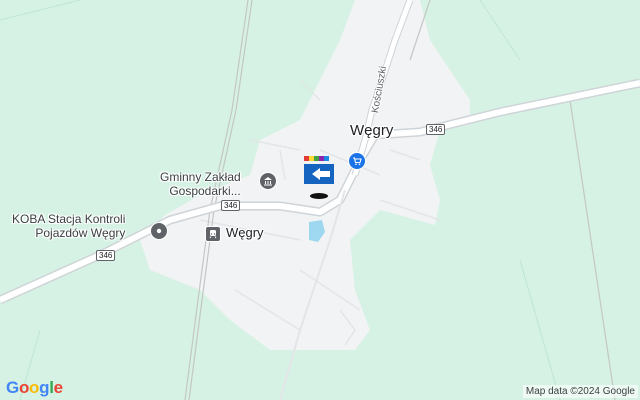 Image resolution: width=640 pixels, height=400 pixels. Describe the element at coordinates (213, 234) in the screenshot. I see `train-station-icon` at that location.